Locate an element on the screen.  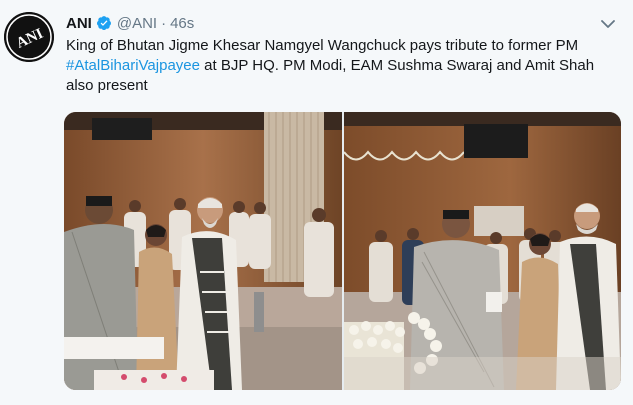
timestamp: 46s is located at coordinates (182, 23).